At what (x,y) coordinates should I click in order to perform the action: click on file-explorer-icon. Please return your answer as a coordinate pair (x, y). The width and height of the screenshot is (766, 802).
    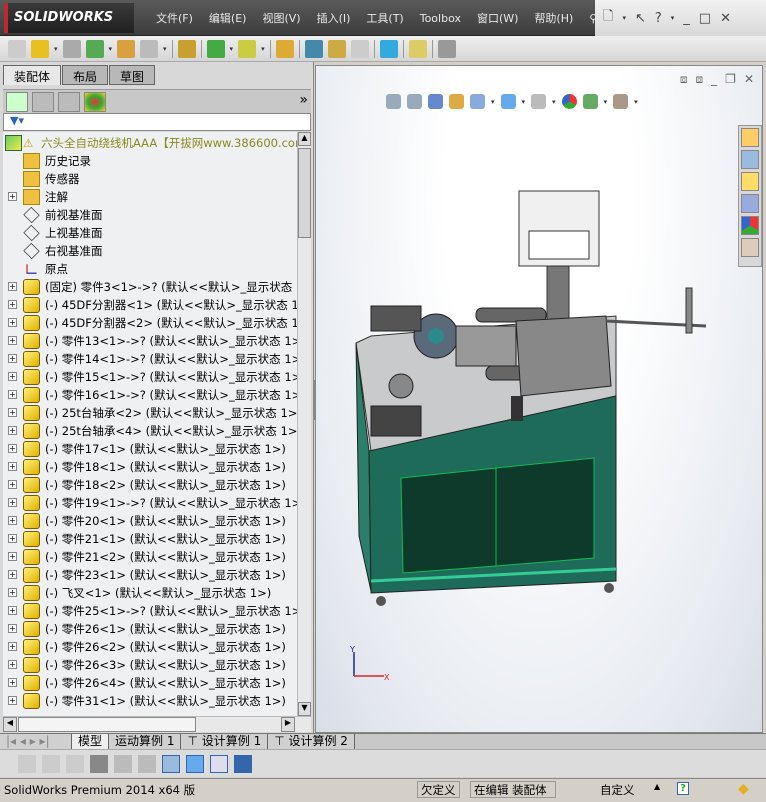
    Looking at the image, I should click on (750, 181).